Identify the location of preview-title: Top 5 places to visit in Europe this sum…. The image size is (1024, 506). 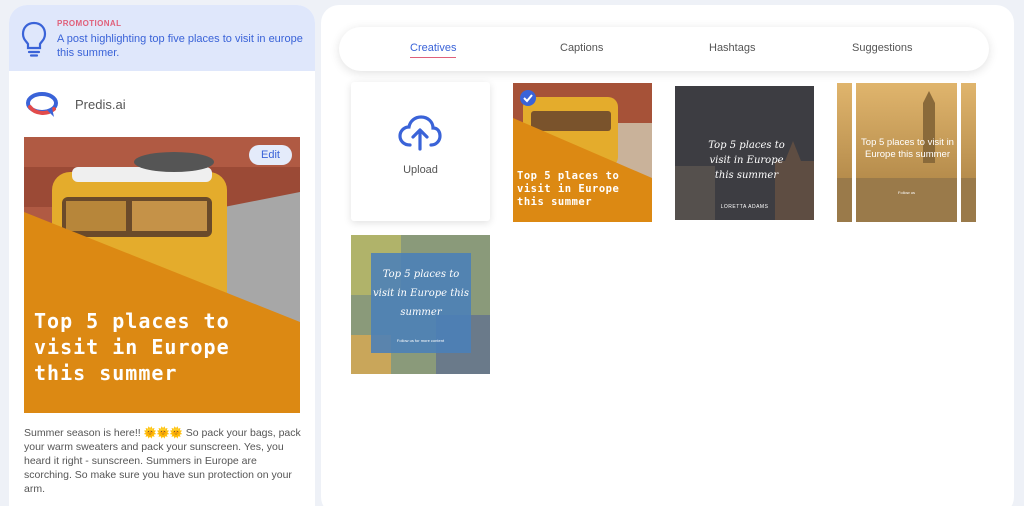
(132, 347).